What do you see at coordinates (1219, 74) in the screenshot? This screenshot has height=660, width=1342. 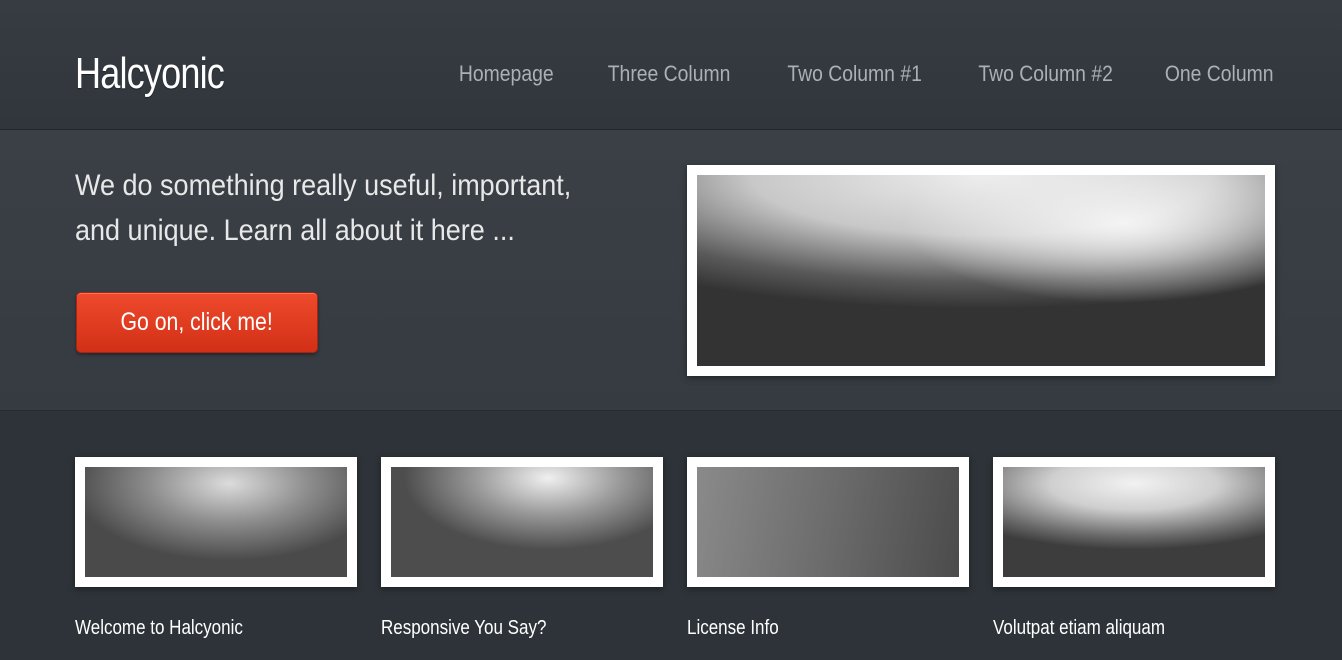 I see `nav-item-one-column: One Column` at bounding box center [1219, 74].